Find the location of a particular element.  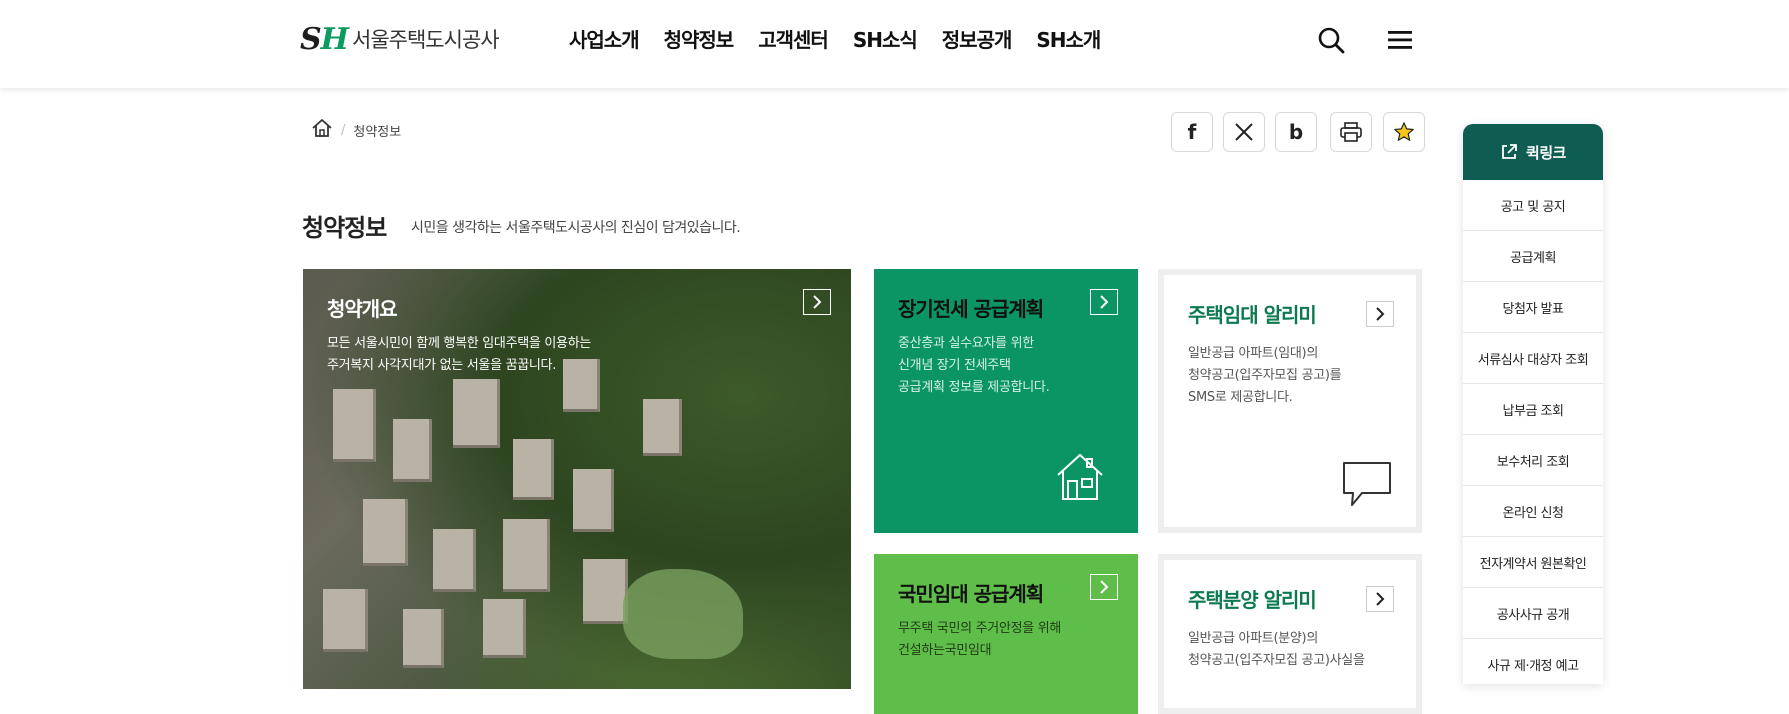

quick-link-header: 퀵링크 is located at coordinates (1533, 152).